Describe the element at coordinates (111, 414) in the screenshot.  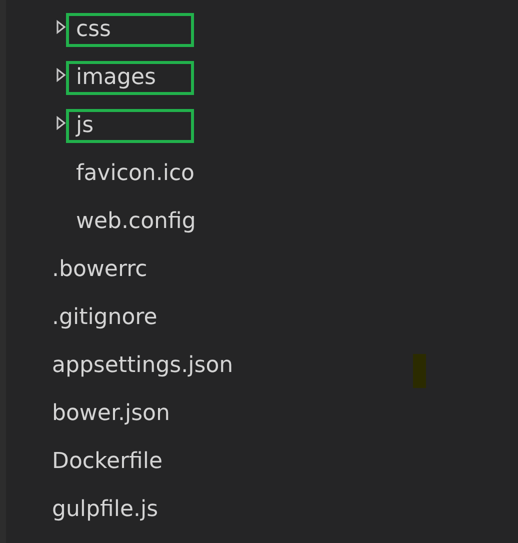
I see `file-item: bower.json` at that location.